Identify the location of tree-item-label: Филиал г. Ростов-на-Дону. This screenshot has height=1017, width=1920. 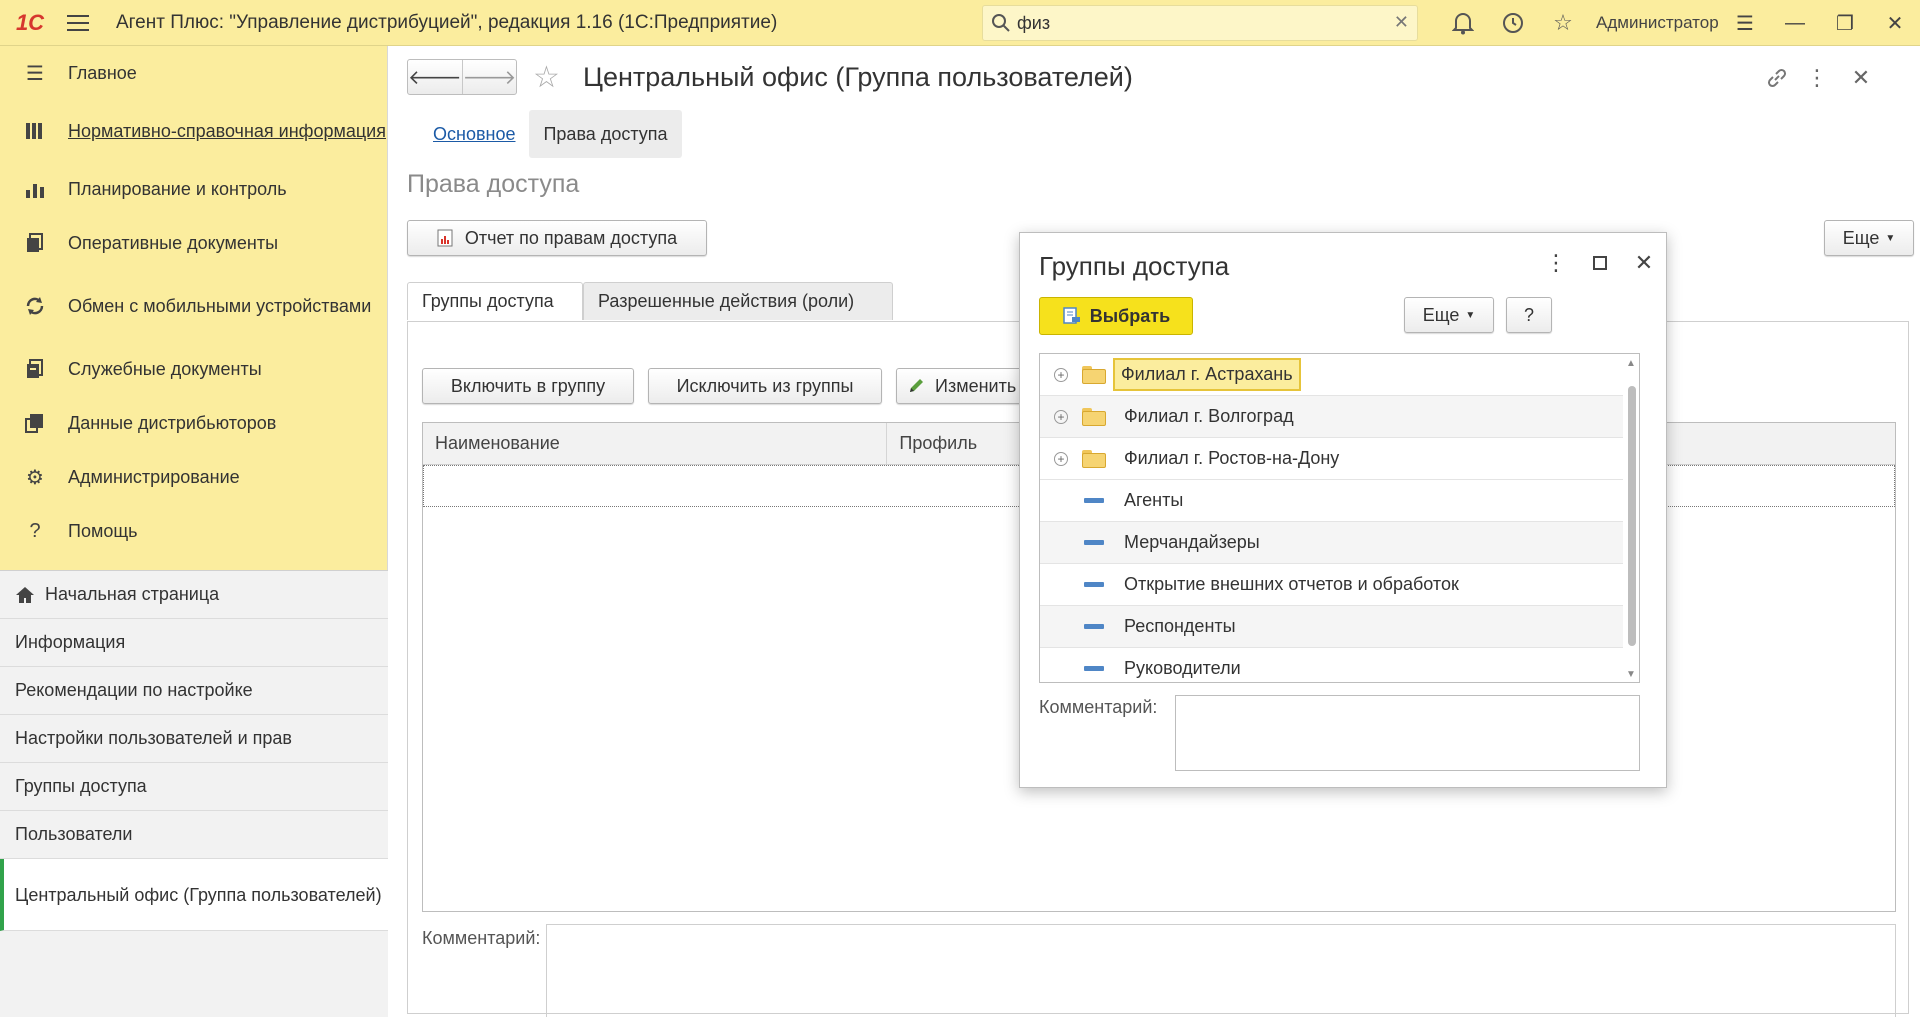
(1232, 458).